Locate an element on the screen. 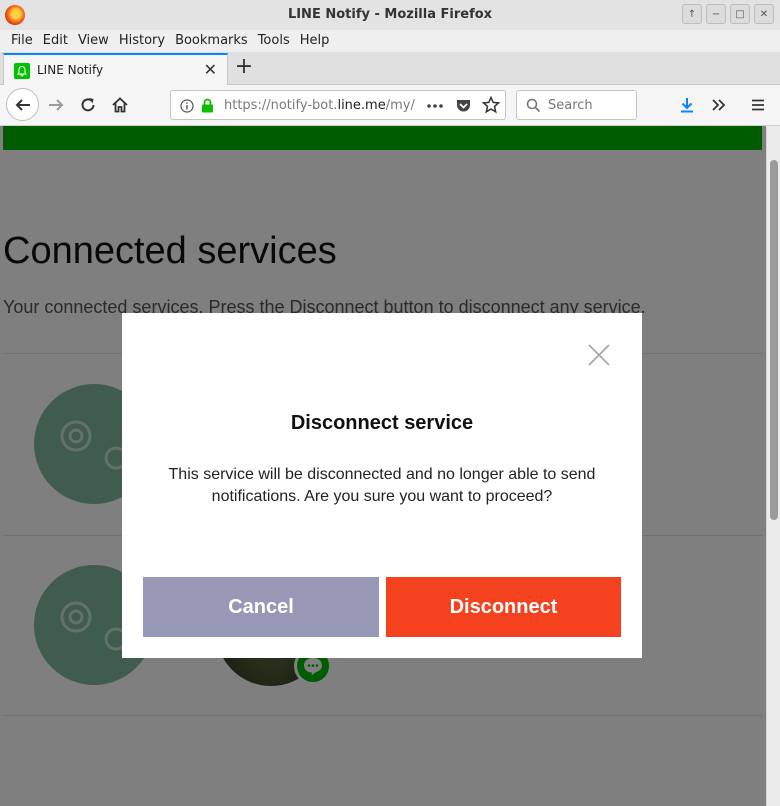  overflow-menu-button is located at coordinates (719, 105).